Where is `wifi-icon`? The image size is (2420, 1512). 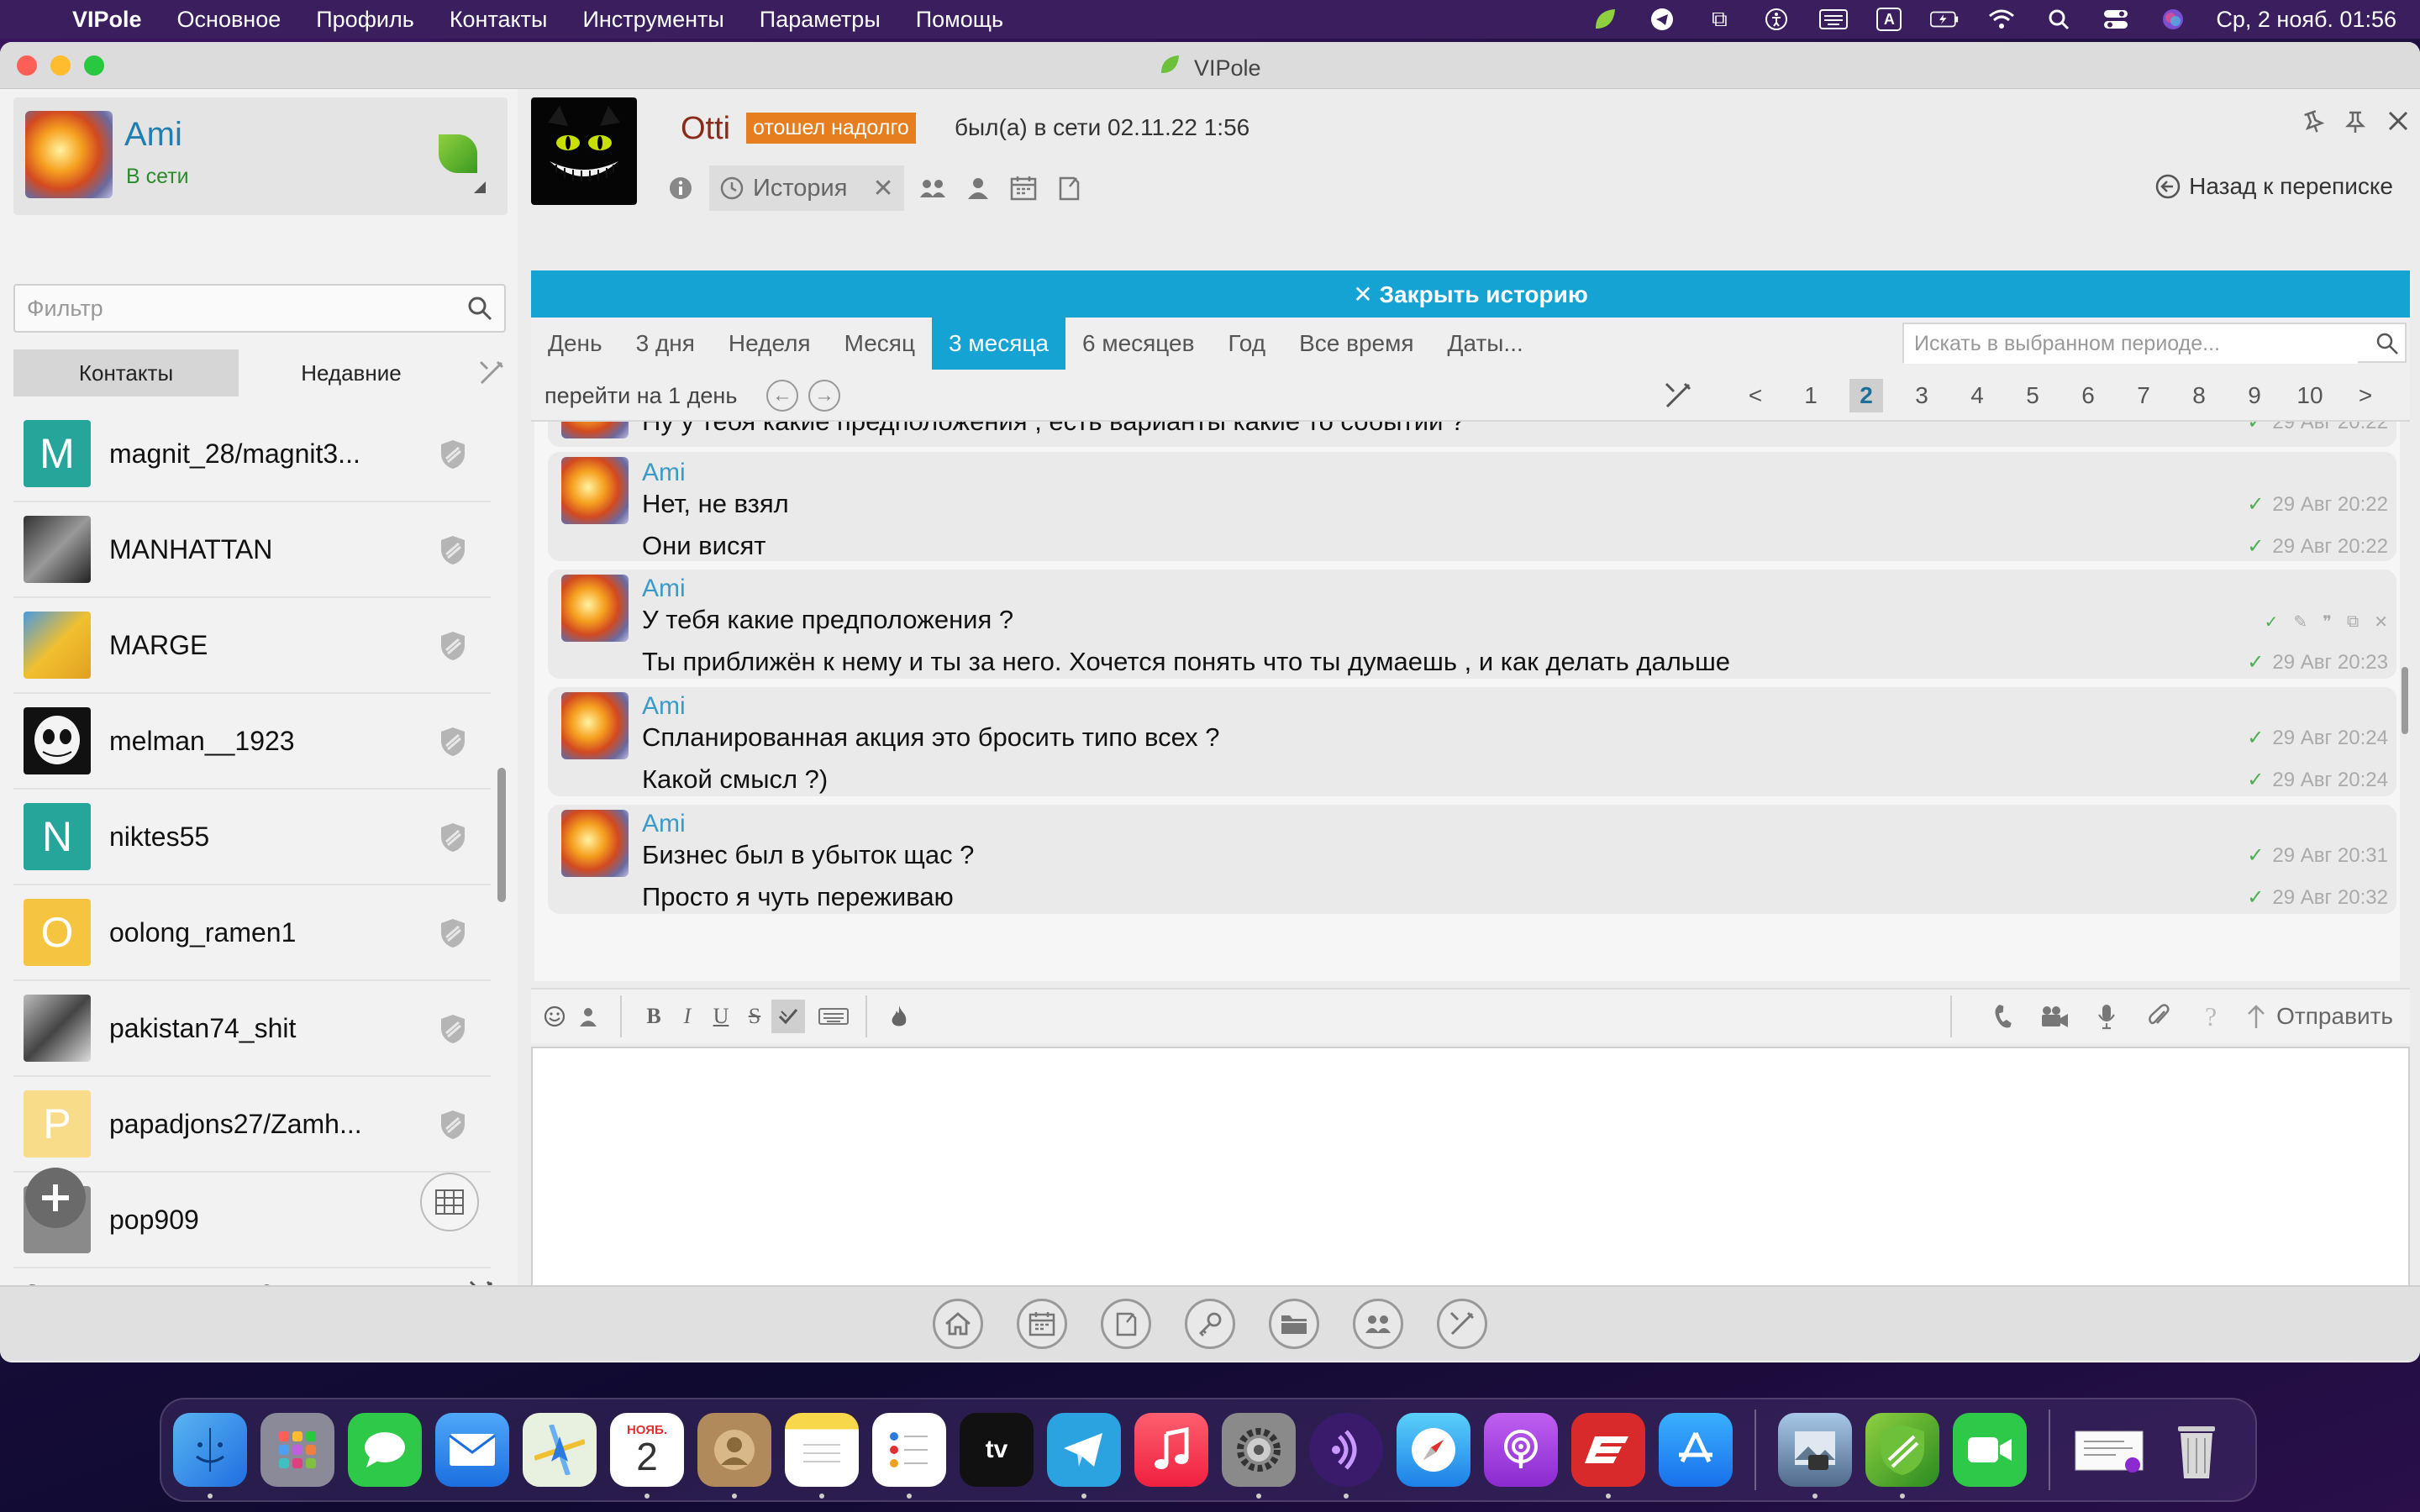 wifi-icon is located at coordinates (2001, 19).